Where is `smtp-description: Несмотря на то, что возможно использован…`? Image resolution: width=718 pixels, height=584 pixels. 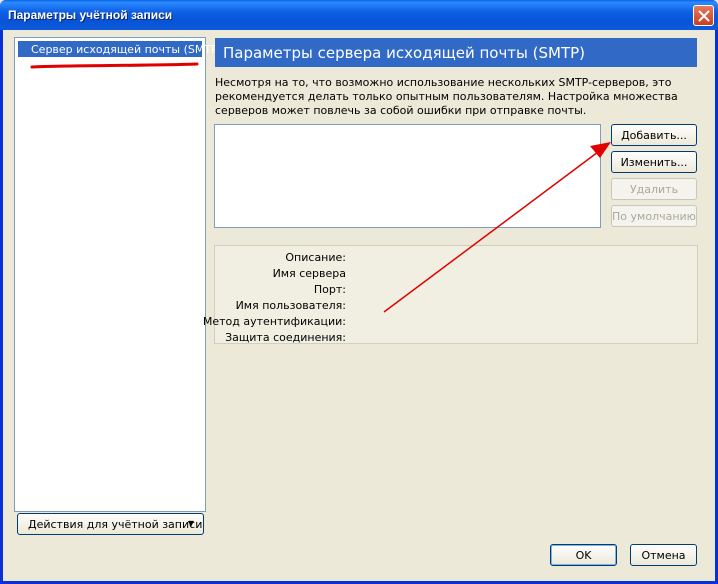
smtp-description: Несмотря на то, что возможно использован… is located at coordinates (446, 96).